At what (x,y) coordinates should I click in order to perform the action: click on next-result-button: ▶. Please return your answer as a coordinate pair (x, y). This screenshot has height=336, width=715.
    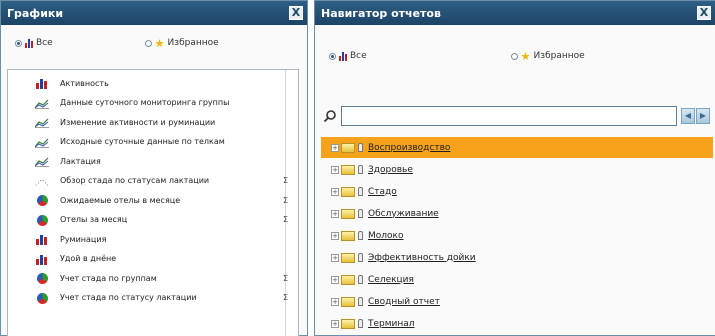
    Looking at the image, I should click on (703, 116).